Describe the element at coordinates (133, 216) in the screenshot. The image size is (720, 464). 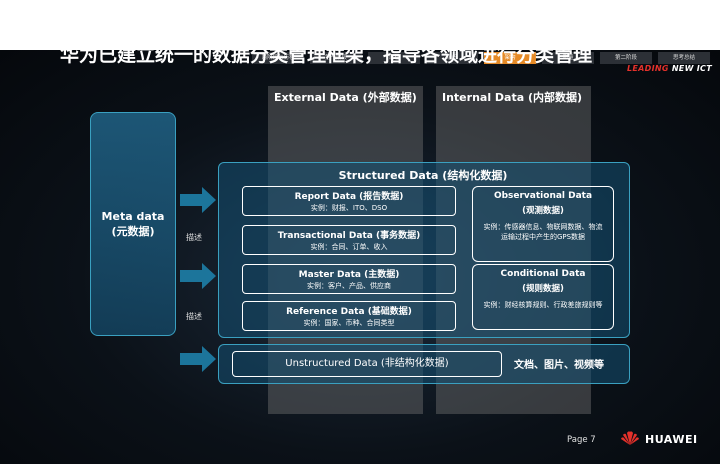
I see `meta-data-label: Meta data` at that location.